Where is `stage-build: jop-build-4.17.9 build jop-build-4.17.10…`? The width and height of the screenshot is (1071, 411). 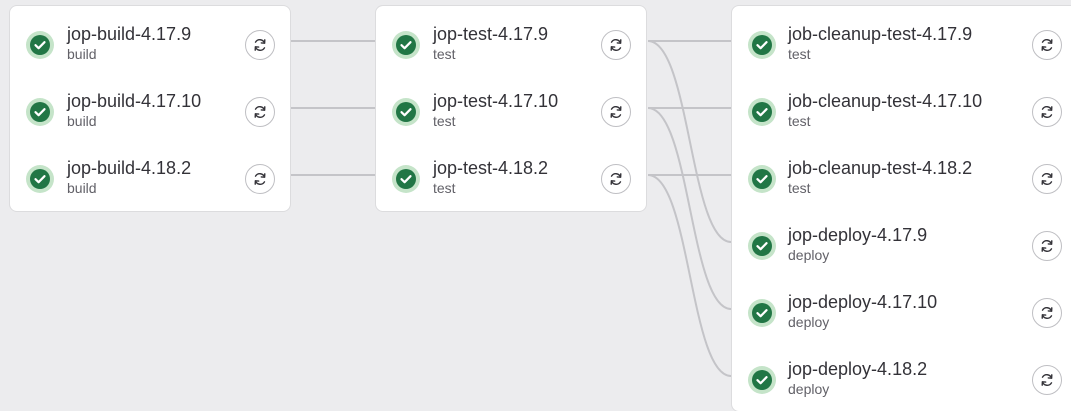
stage-build: jop-build-4.17.9 build jop-build-4.17.10… is located at coordinates (150, 108).